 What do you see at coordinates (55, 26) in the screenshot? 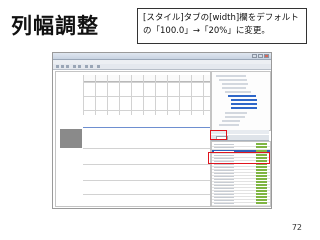
I see `slide-title: 列幅調整` at bounding box center [55, 26].